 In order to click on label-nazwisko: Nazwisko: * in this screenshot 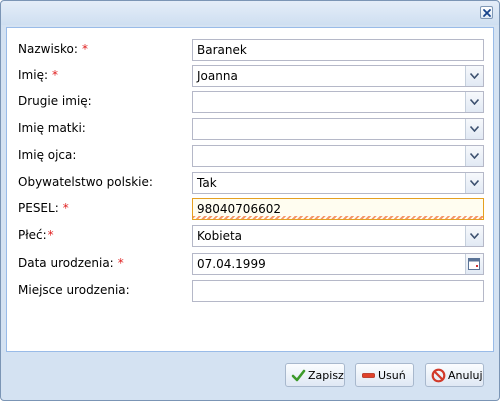, I will do `click(53, 49)`.